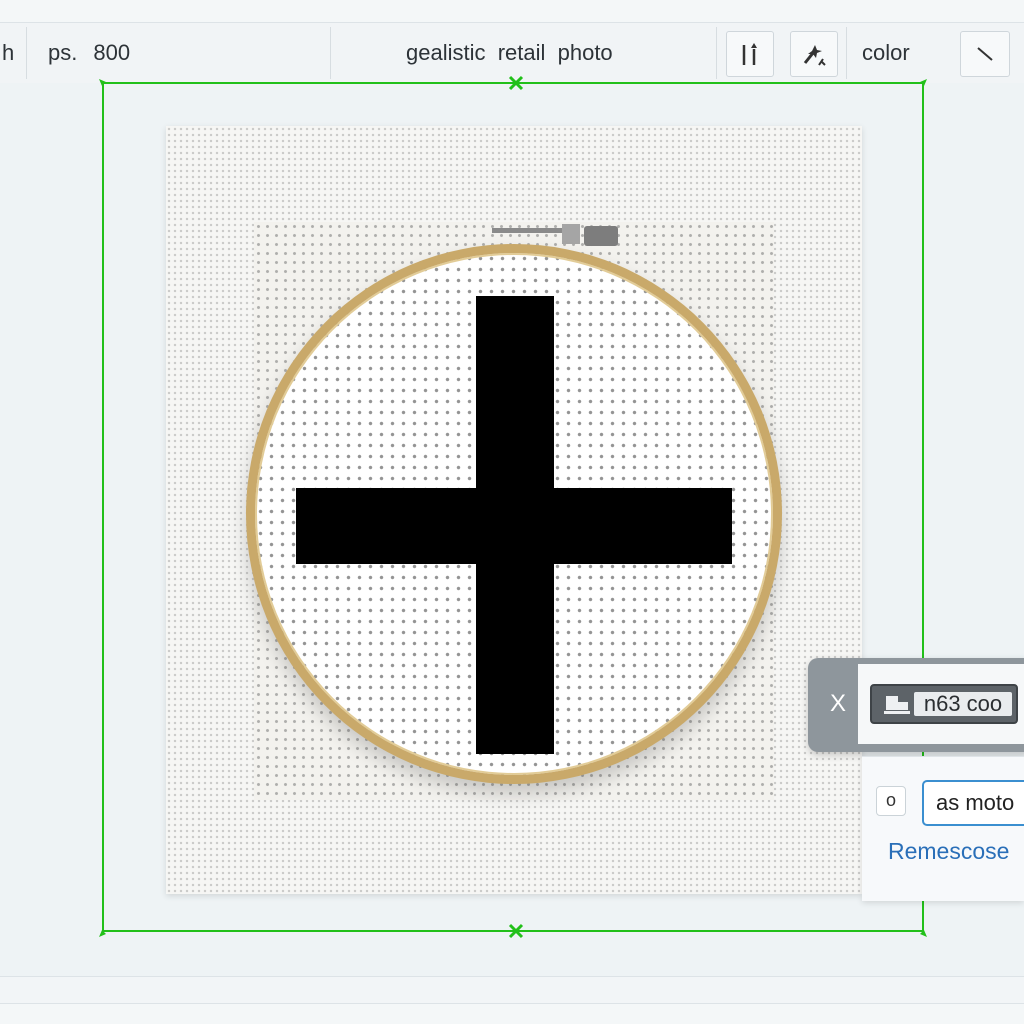  Describe the element at coordinates (8, 52) in the screenshot. I see `toolbar-left-fragment-label: h` at that location.